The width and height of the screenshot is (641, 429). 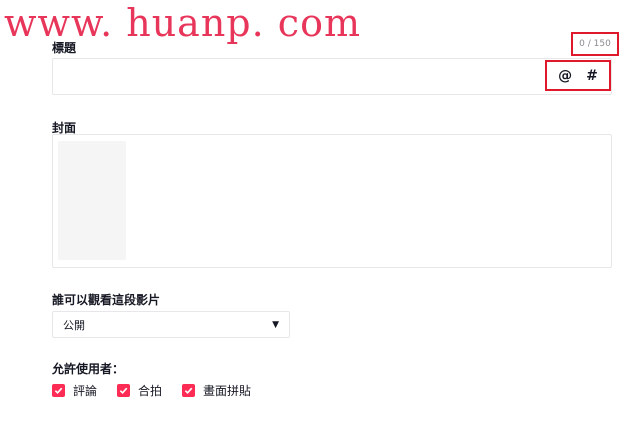 What do you see at coordinates (592, 76) in the screenshot?
I see `hashtag-button: #` at bounding box center [592, 76].